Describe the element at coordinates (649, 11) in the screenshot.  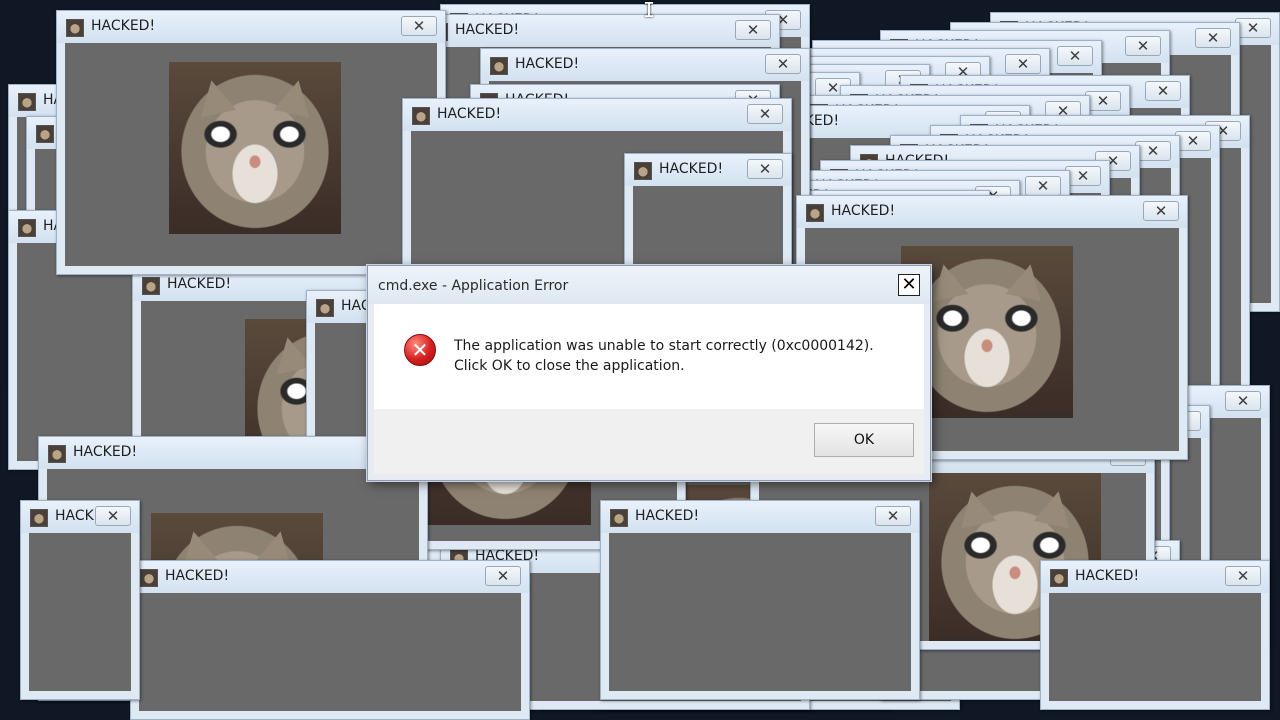
I see `text-cursor-icon: I` at that location.